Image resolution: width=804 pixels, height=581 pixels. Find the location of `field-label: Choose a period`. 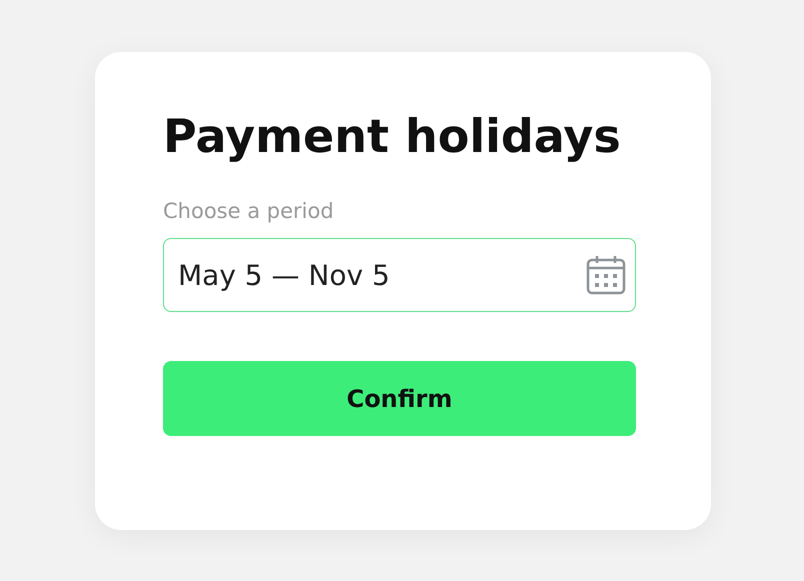

field-label: Choose a period is located at coordinates (249, 211).